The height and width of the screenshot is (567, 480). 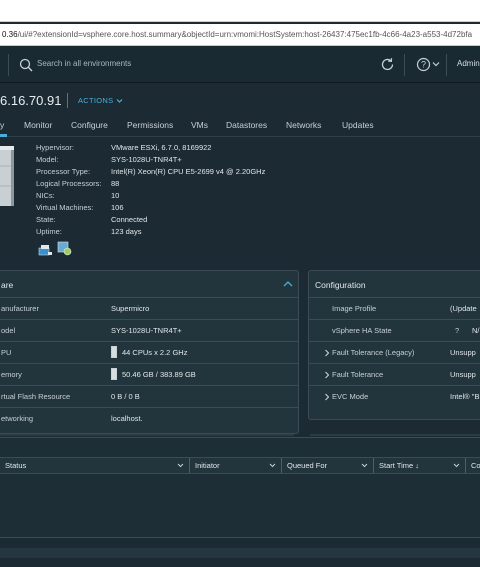 What do you see at coordinates (350, 396) in the screenshot?
I see `config-label: EVC Mode` at bounding box center [350, 396].